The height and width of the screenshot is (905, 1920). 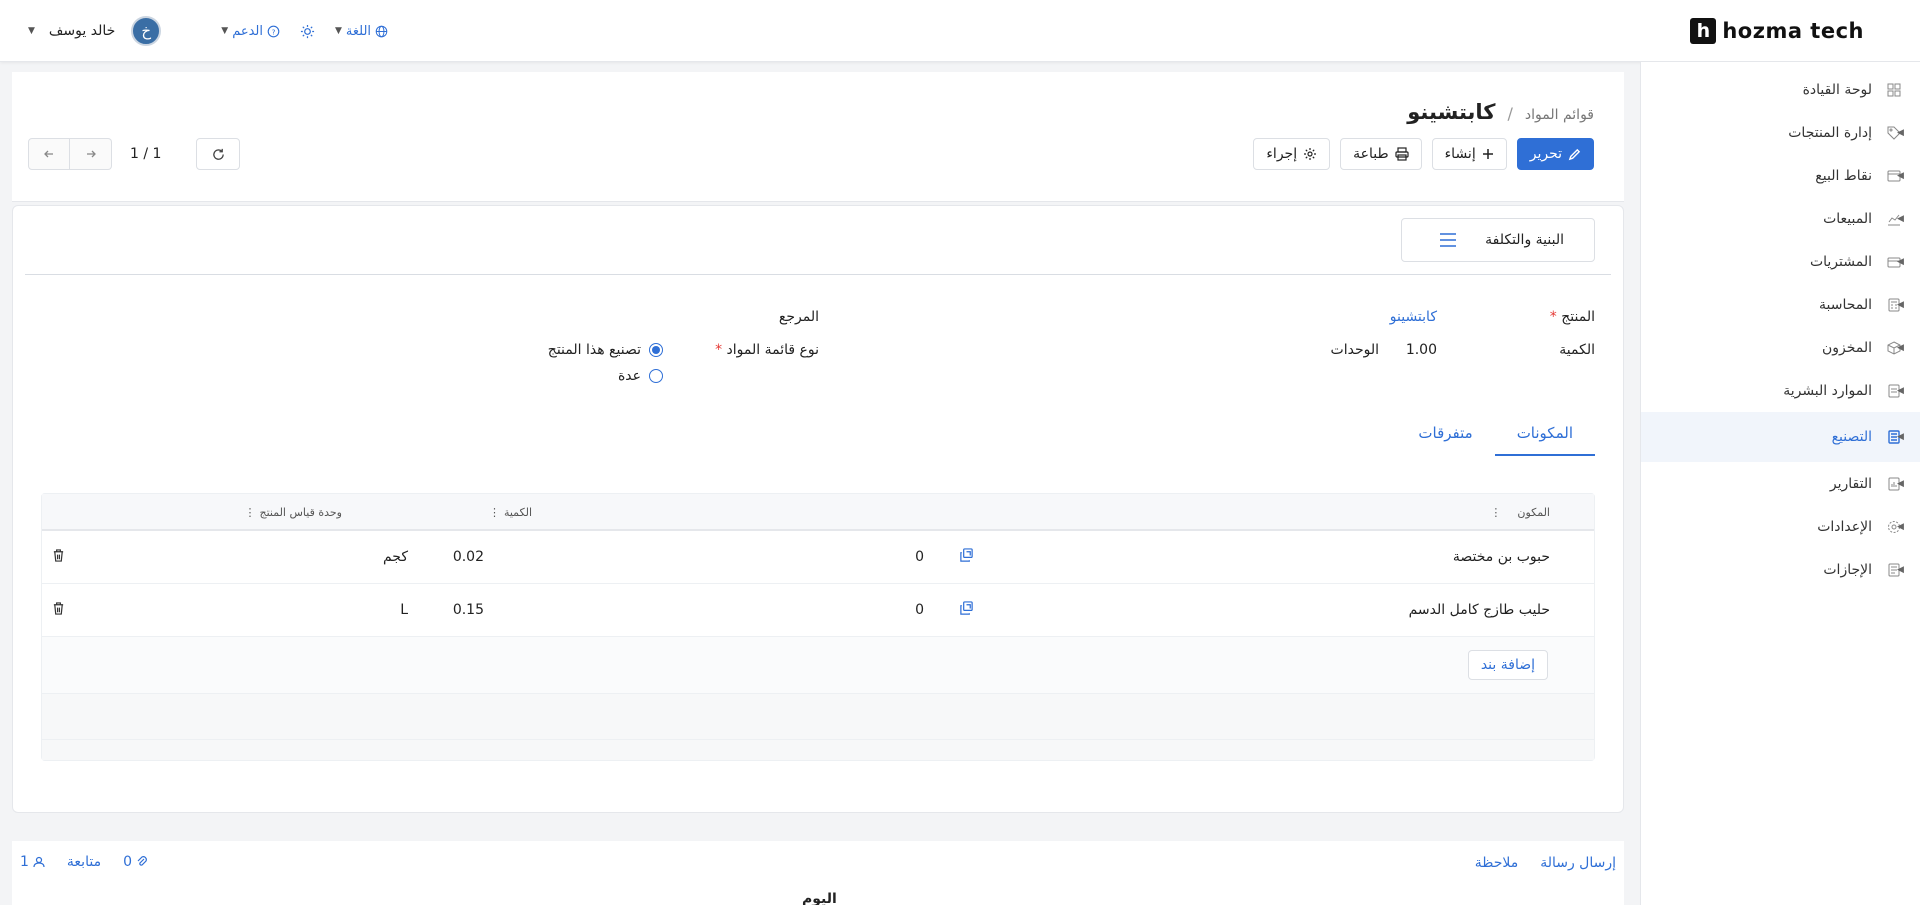 What do you see at coordinates (404, 610) in the screenshot?
I see `cell-uom: L` at bounding box center [404, 610].